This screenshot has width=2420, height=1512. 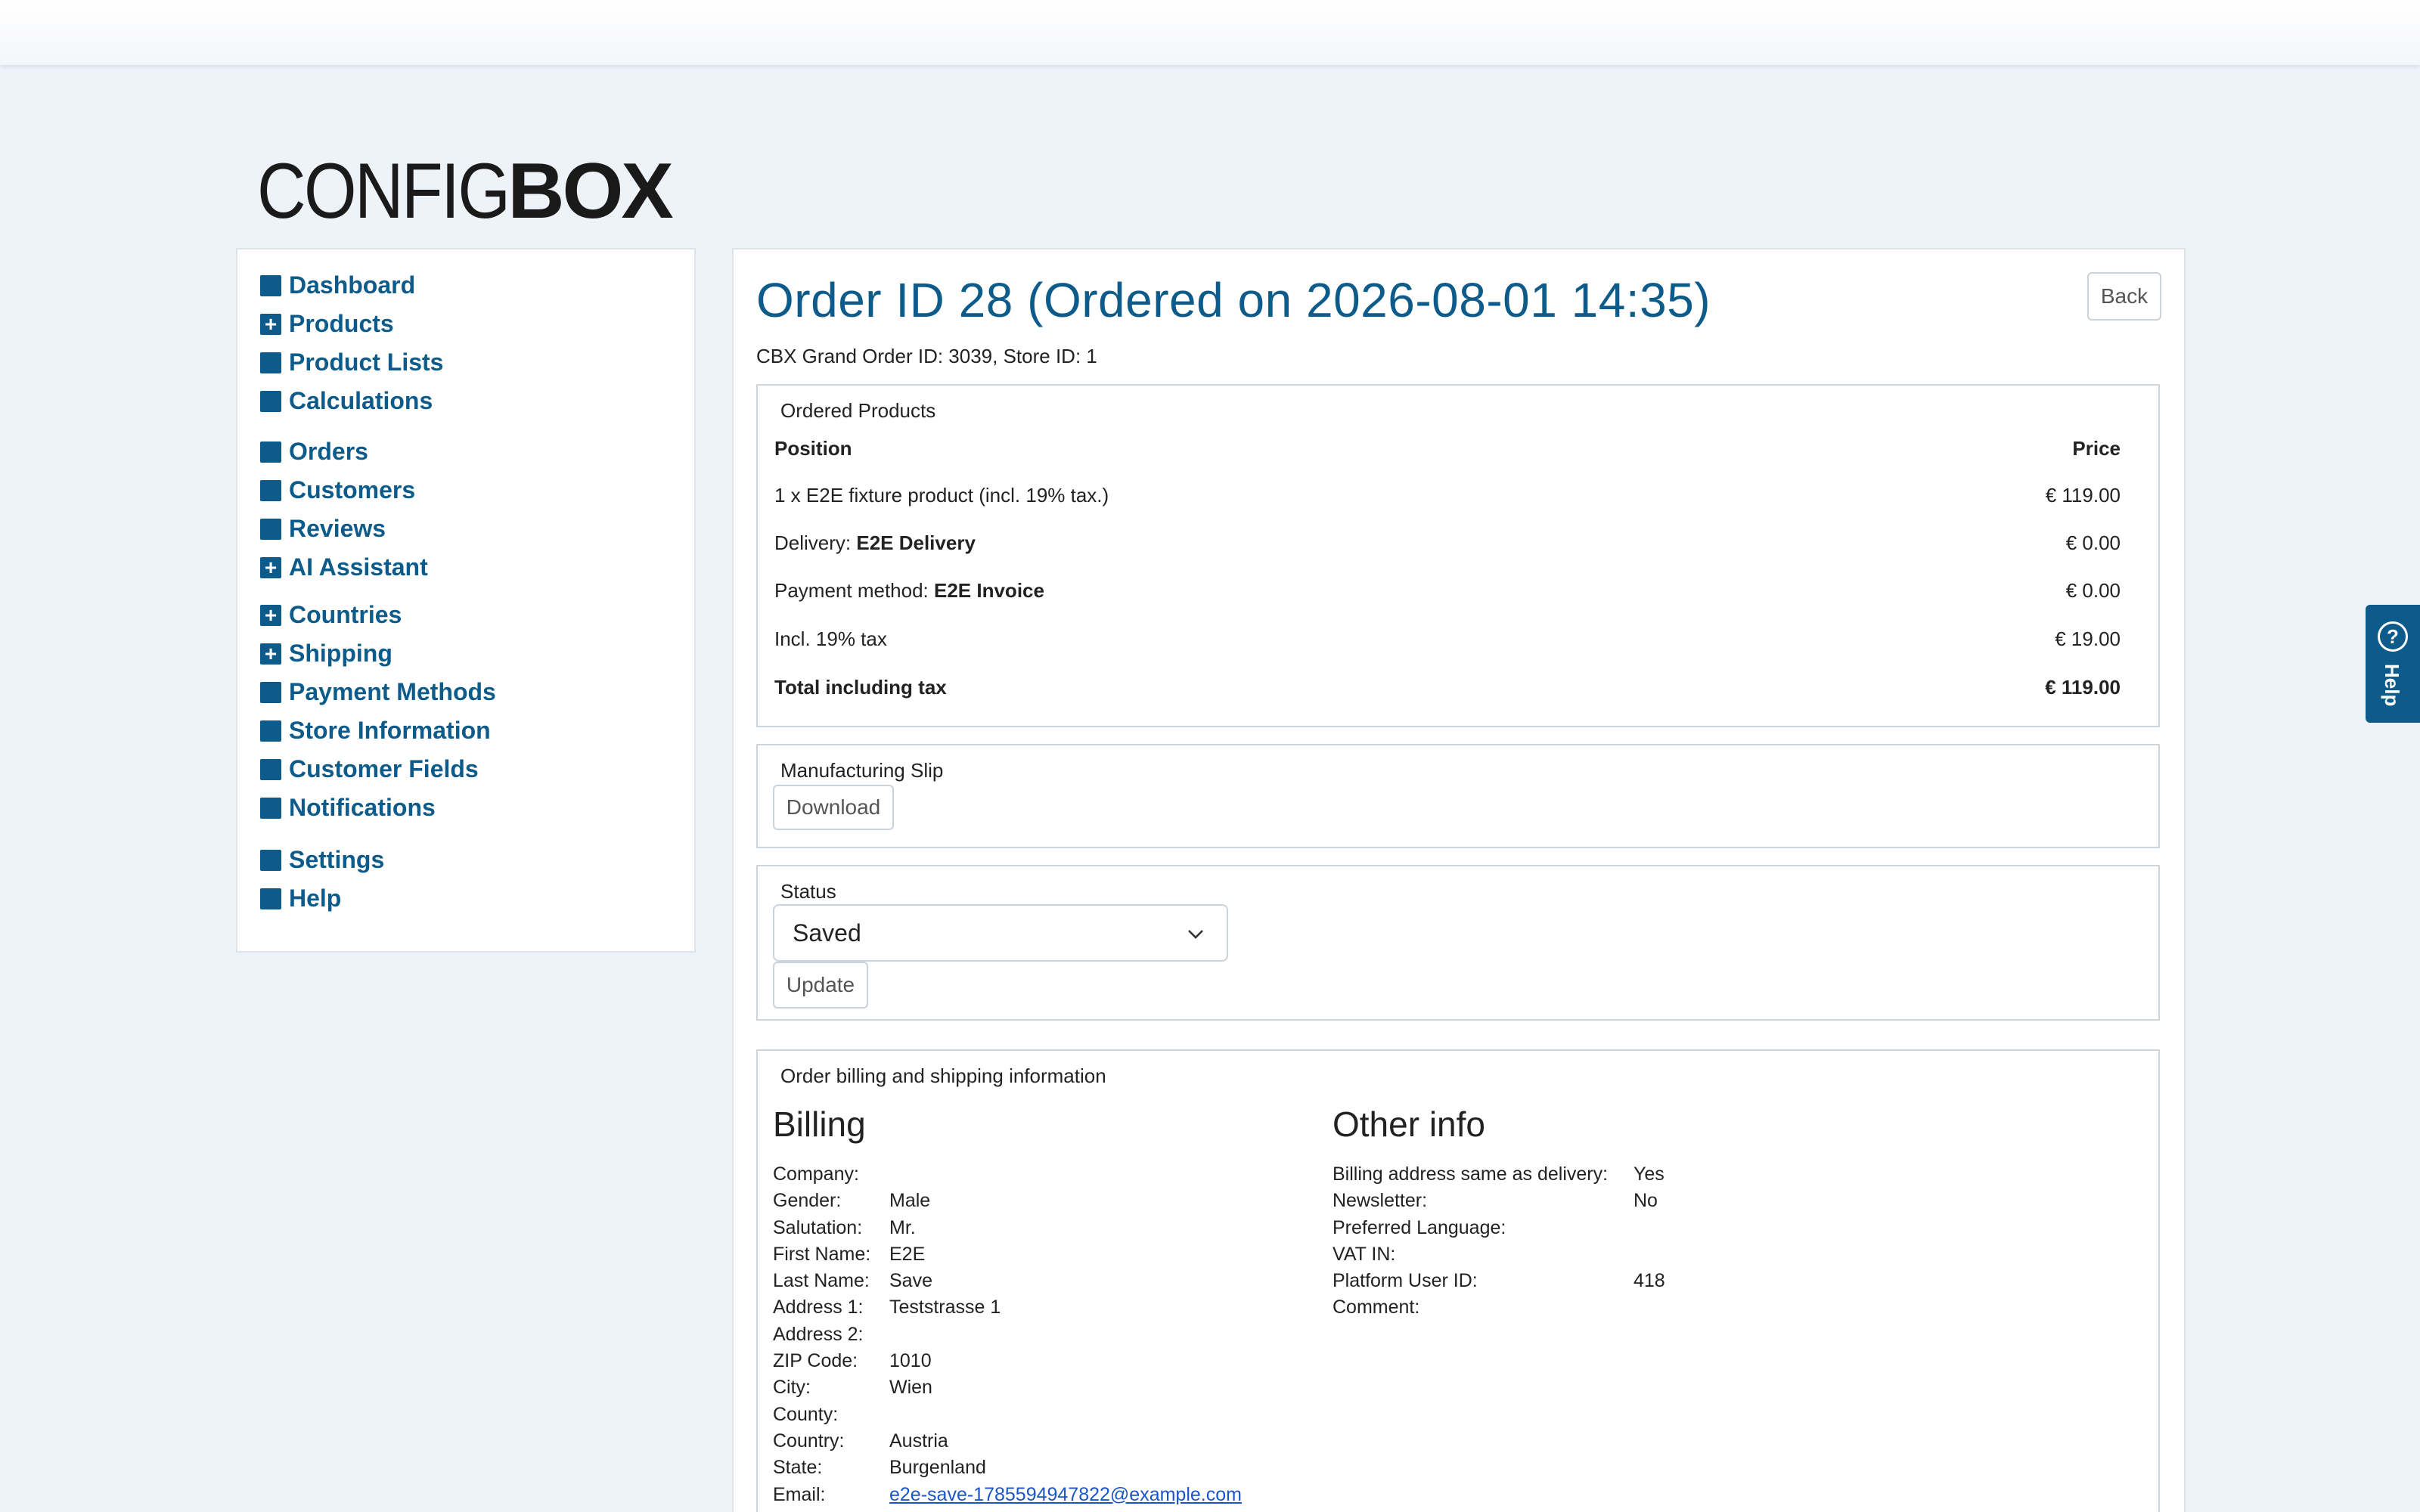 What do you see at coordinates (378, 653) in the screenshot?
I see `sidebar-item-shipping: + Shipping` at bounding box center [378, 653].